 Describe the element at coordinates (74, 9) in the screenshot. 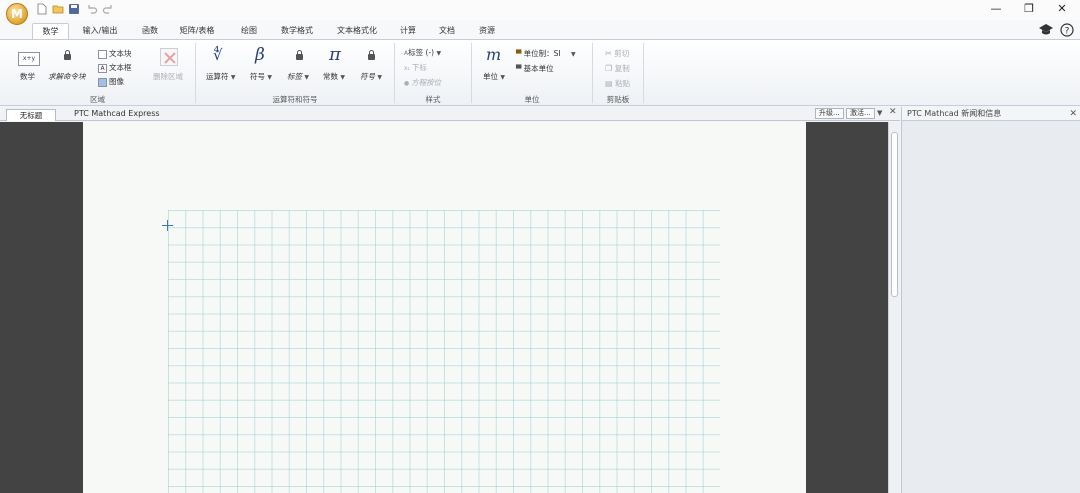

I see `save-icon` at that location.